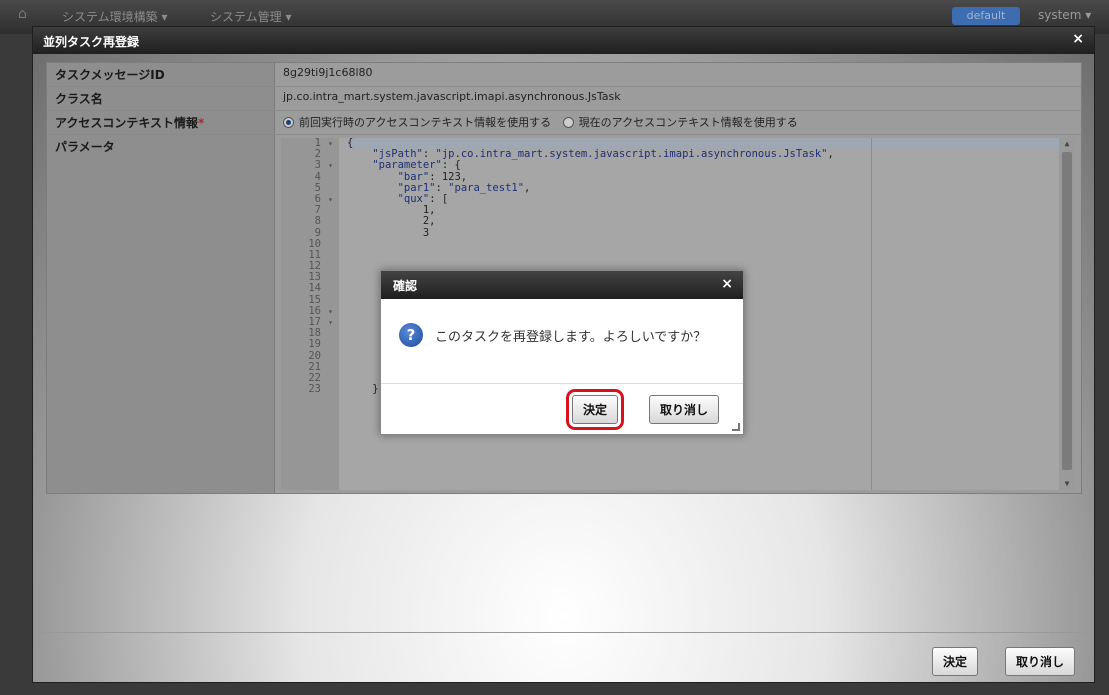  Describe the element at coordinates (678, 74) in the screenshot. I see `task-id-value: 8g29ti9j1c68l80` at that location.